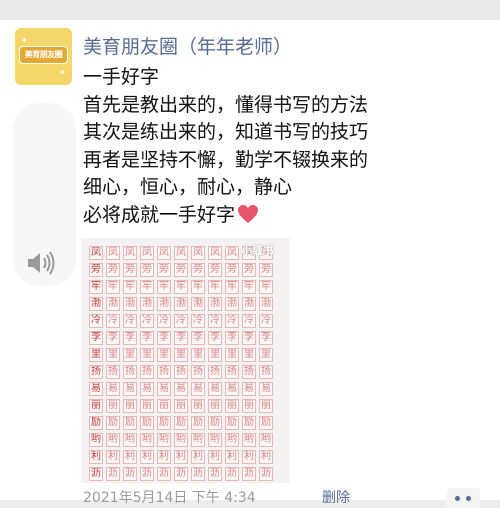  Describe the element at coordinates (336, 497) in the screenshot. I see `delete-link: 删除` at that location.